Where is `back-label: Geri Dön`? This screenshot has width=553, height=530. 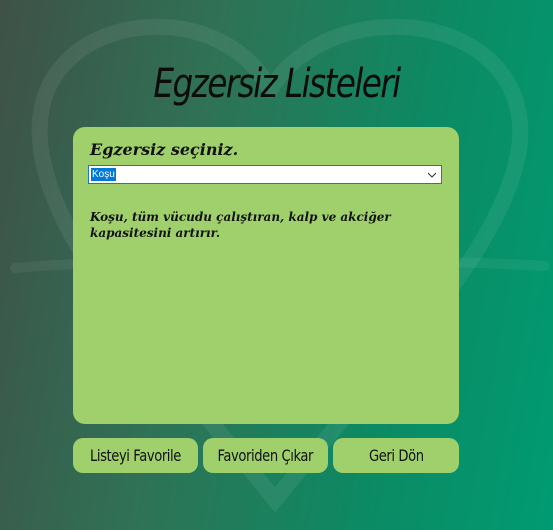
back-label: Geri Dön is located at coordinates (396, 455).